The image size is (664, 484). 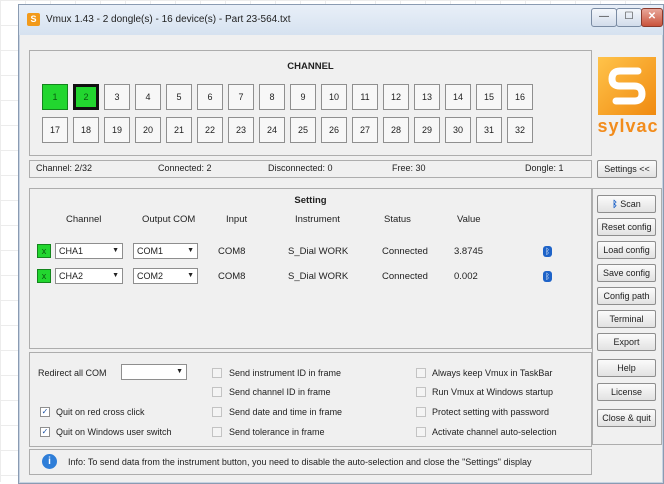 What do you see at coordinates (520, 97) in the screenshot?
I see `channel-button-16: 16` at bounding box center [520, 97].